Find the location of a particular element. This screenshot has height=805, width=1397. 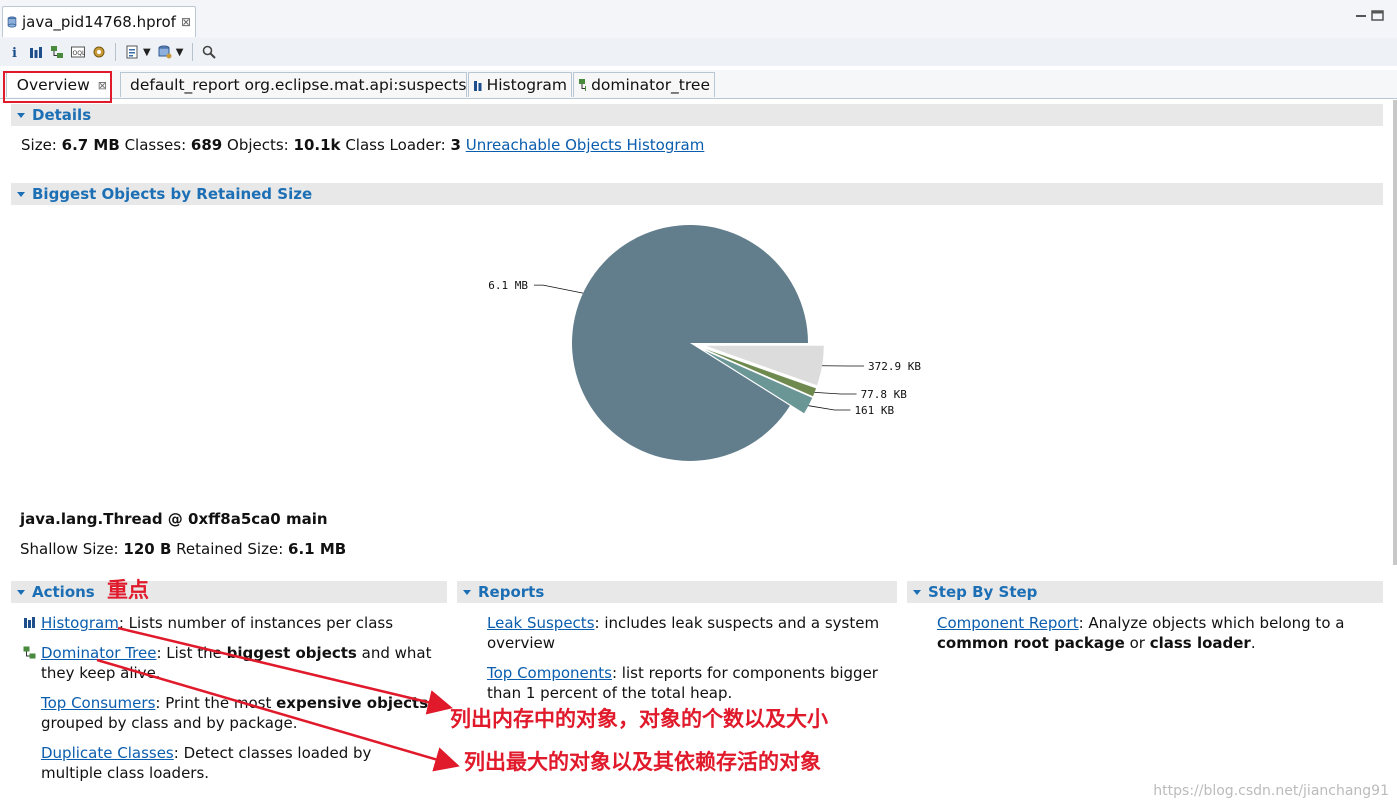

histogram-description: : Lists number of instances per class is located at coordinates (256, 623).